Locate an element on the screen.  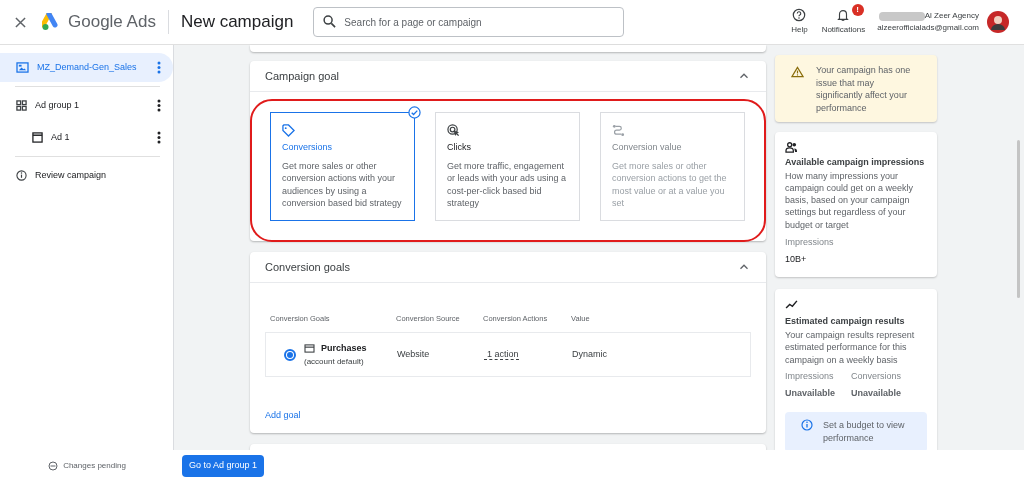
card-title: Estimated campaign results is located at coordinates (845, 321).